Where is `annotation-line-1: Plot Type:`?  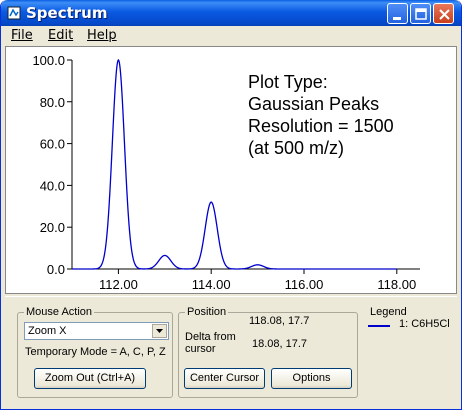
annotation-line-1: Plot Type: is located at coordinates (288, 82).